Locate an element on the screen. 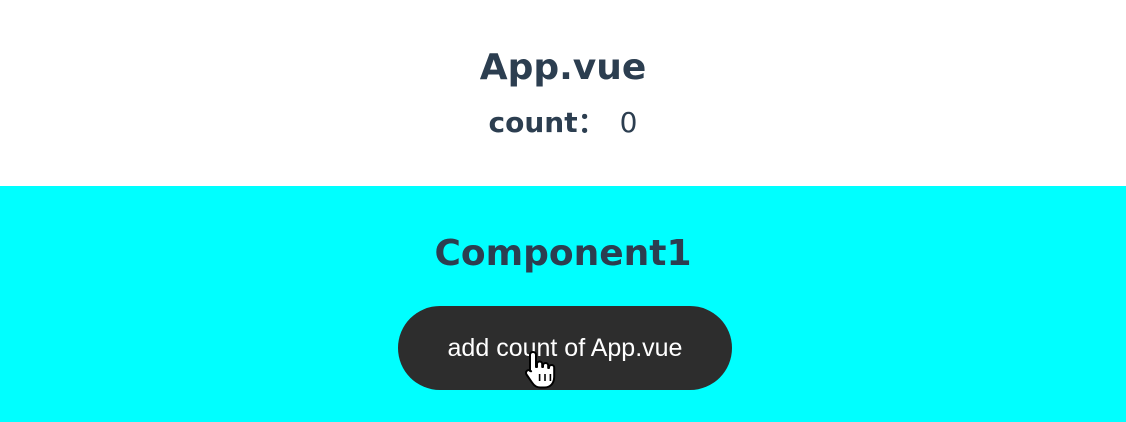 The height and width of the screenshot is (422, 1126). count-row: count： 0 is located at coordinates (563, 123).